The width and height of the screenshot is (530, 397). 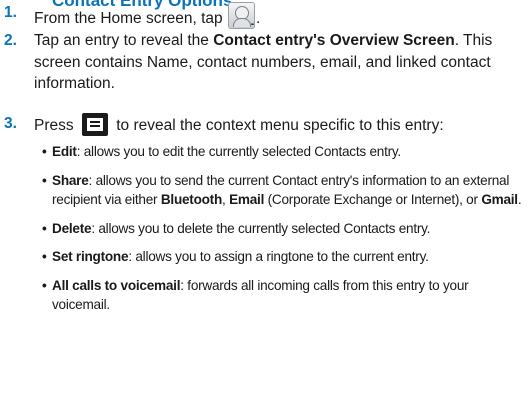 I want to click on overview-screen-term: Contact entry's Overview Screen, so click(x=334, y=40).